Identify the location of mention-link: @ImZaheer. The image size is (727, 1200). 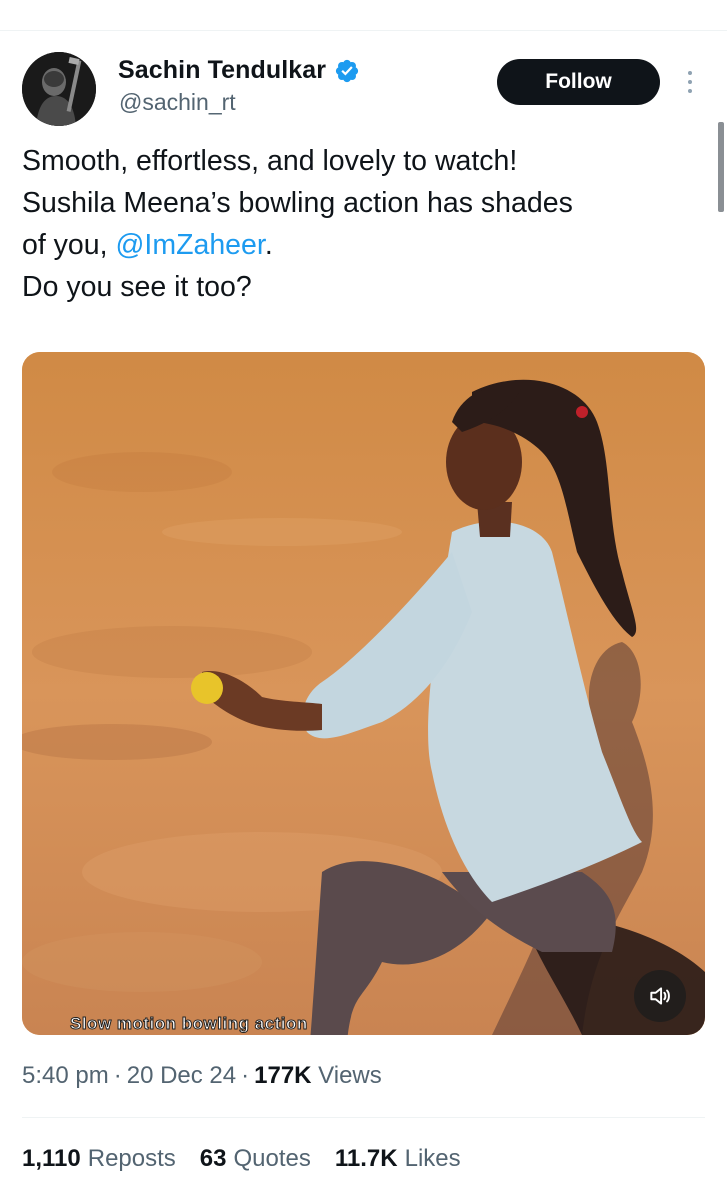
(189, 245).